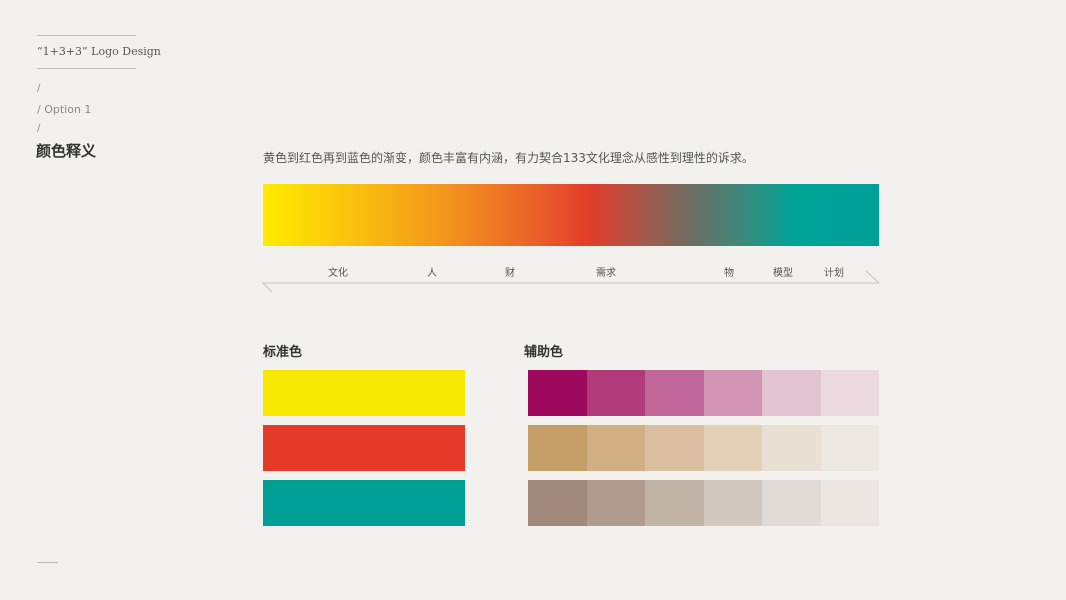 This screenshot has width=1066, height=600. What do you see at coordinates (510, 273) in the screenshot?
I see `axis-label-finance: 财` at bounding box center [510, 273].